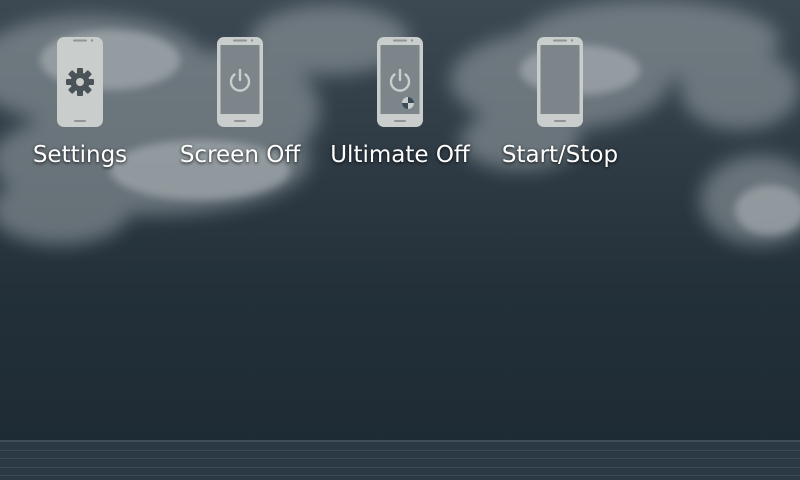 The image size is (800, 480). I want to click on settings-shortcut: Settings, so click(80, 106).